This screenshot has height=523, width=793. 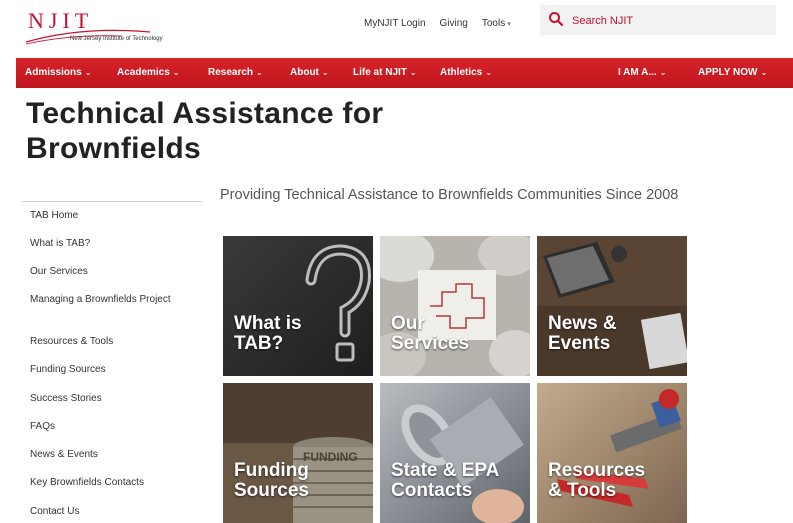 I want to click on sidebar-item-faqs: FAQs, so click(x=42, y=427).